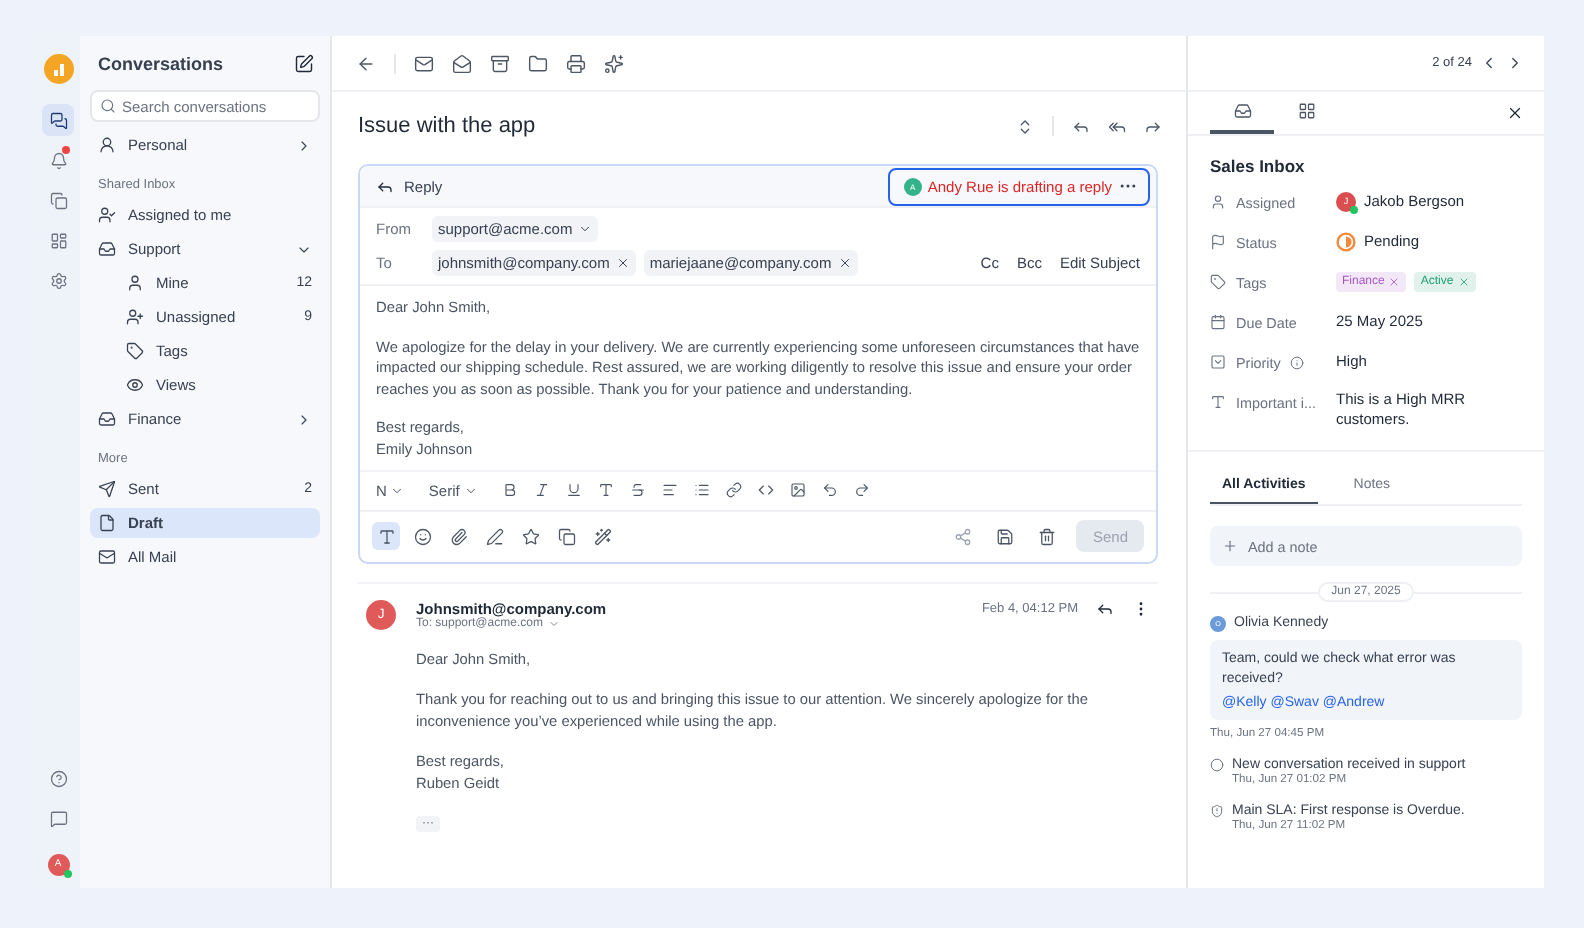 The width and height of the screenshot is (1584, 928). Describe the element at coordinates (58, 240) in the screenshot. I see `dashboard-icon` at that location.